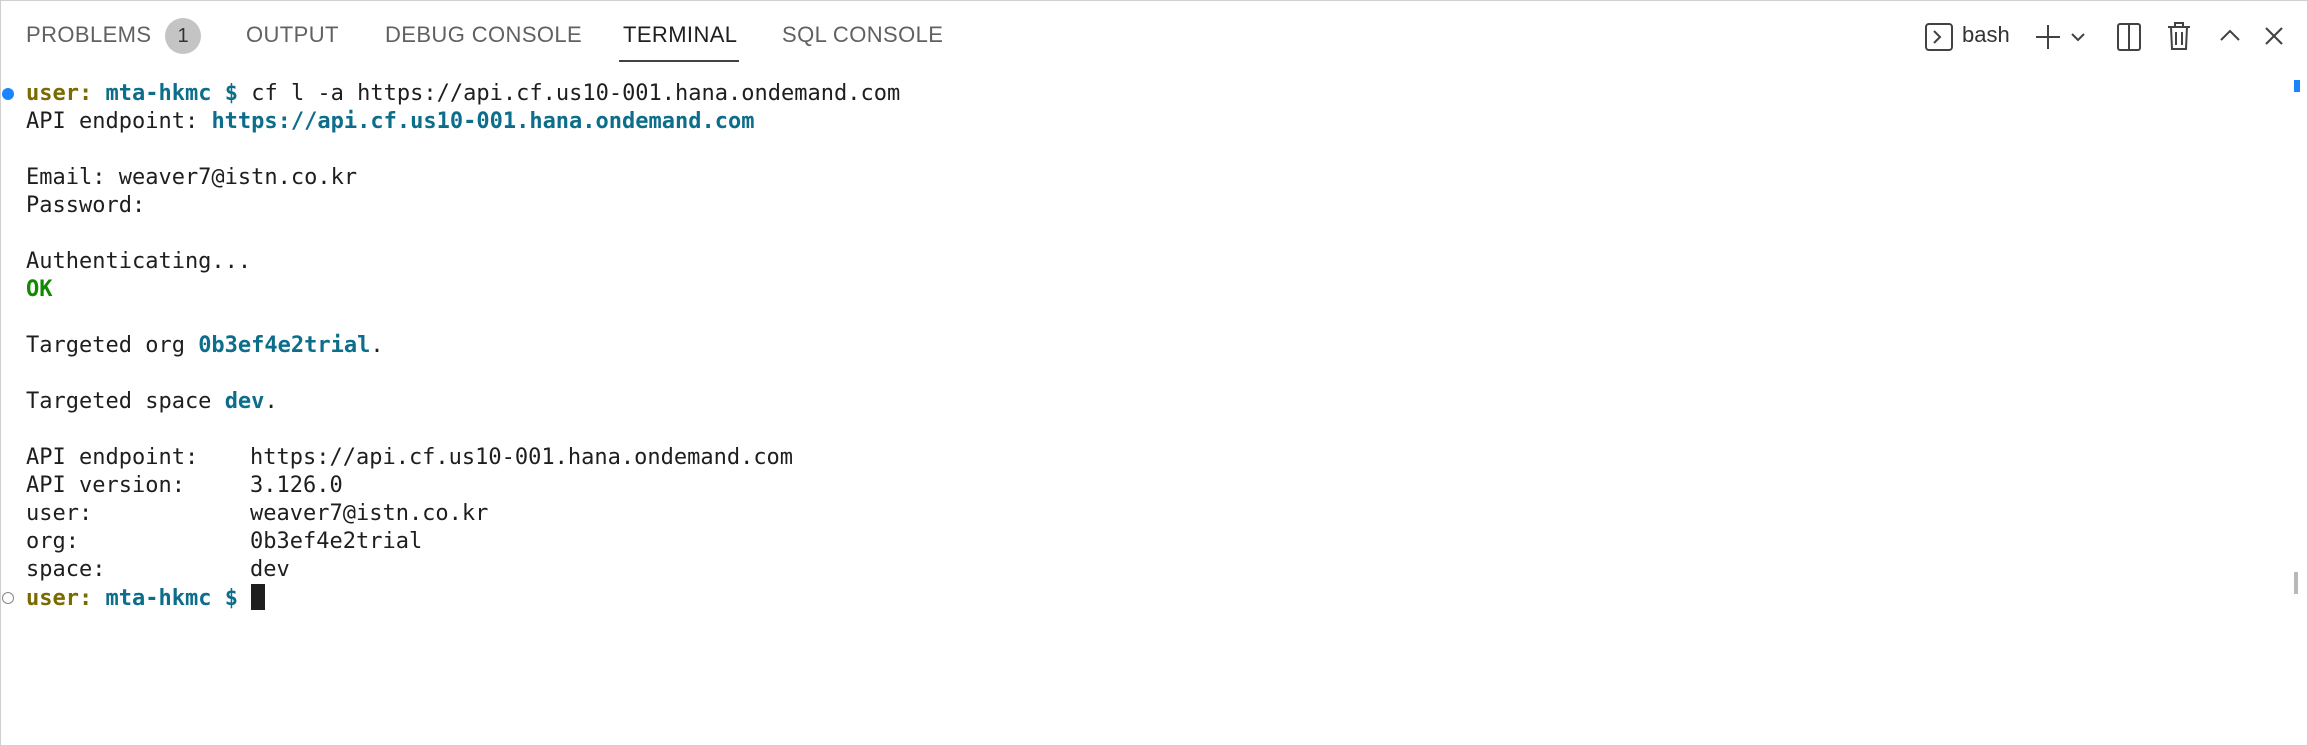  What do you see at coordinates (2179, 36) in the screenshot?
I see `trash-icon` at bounding box center [2179, 36].